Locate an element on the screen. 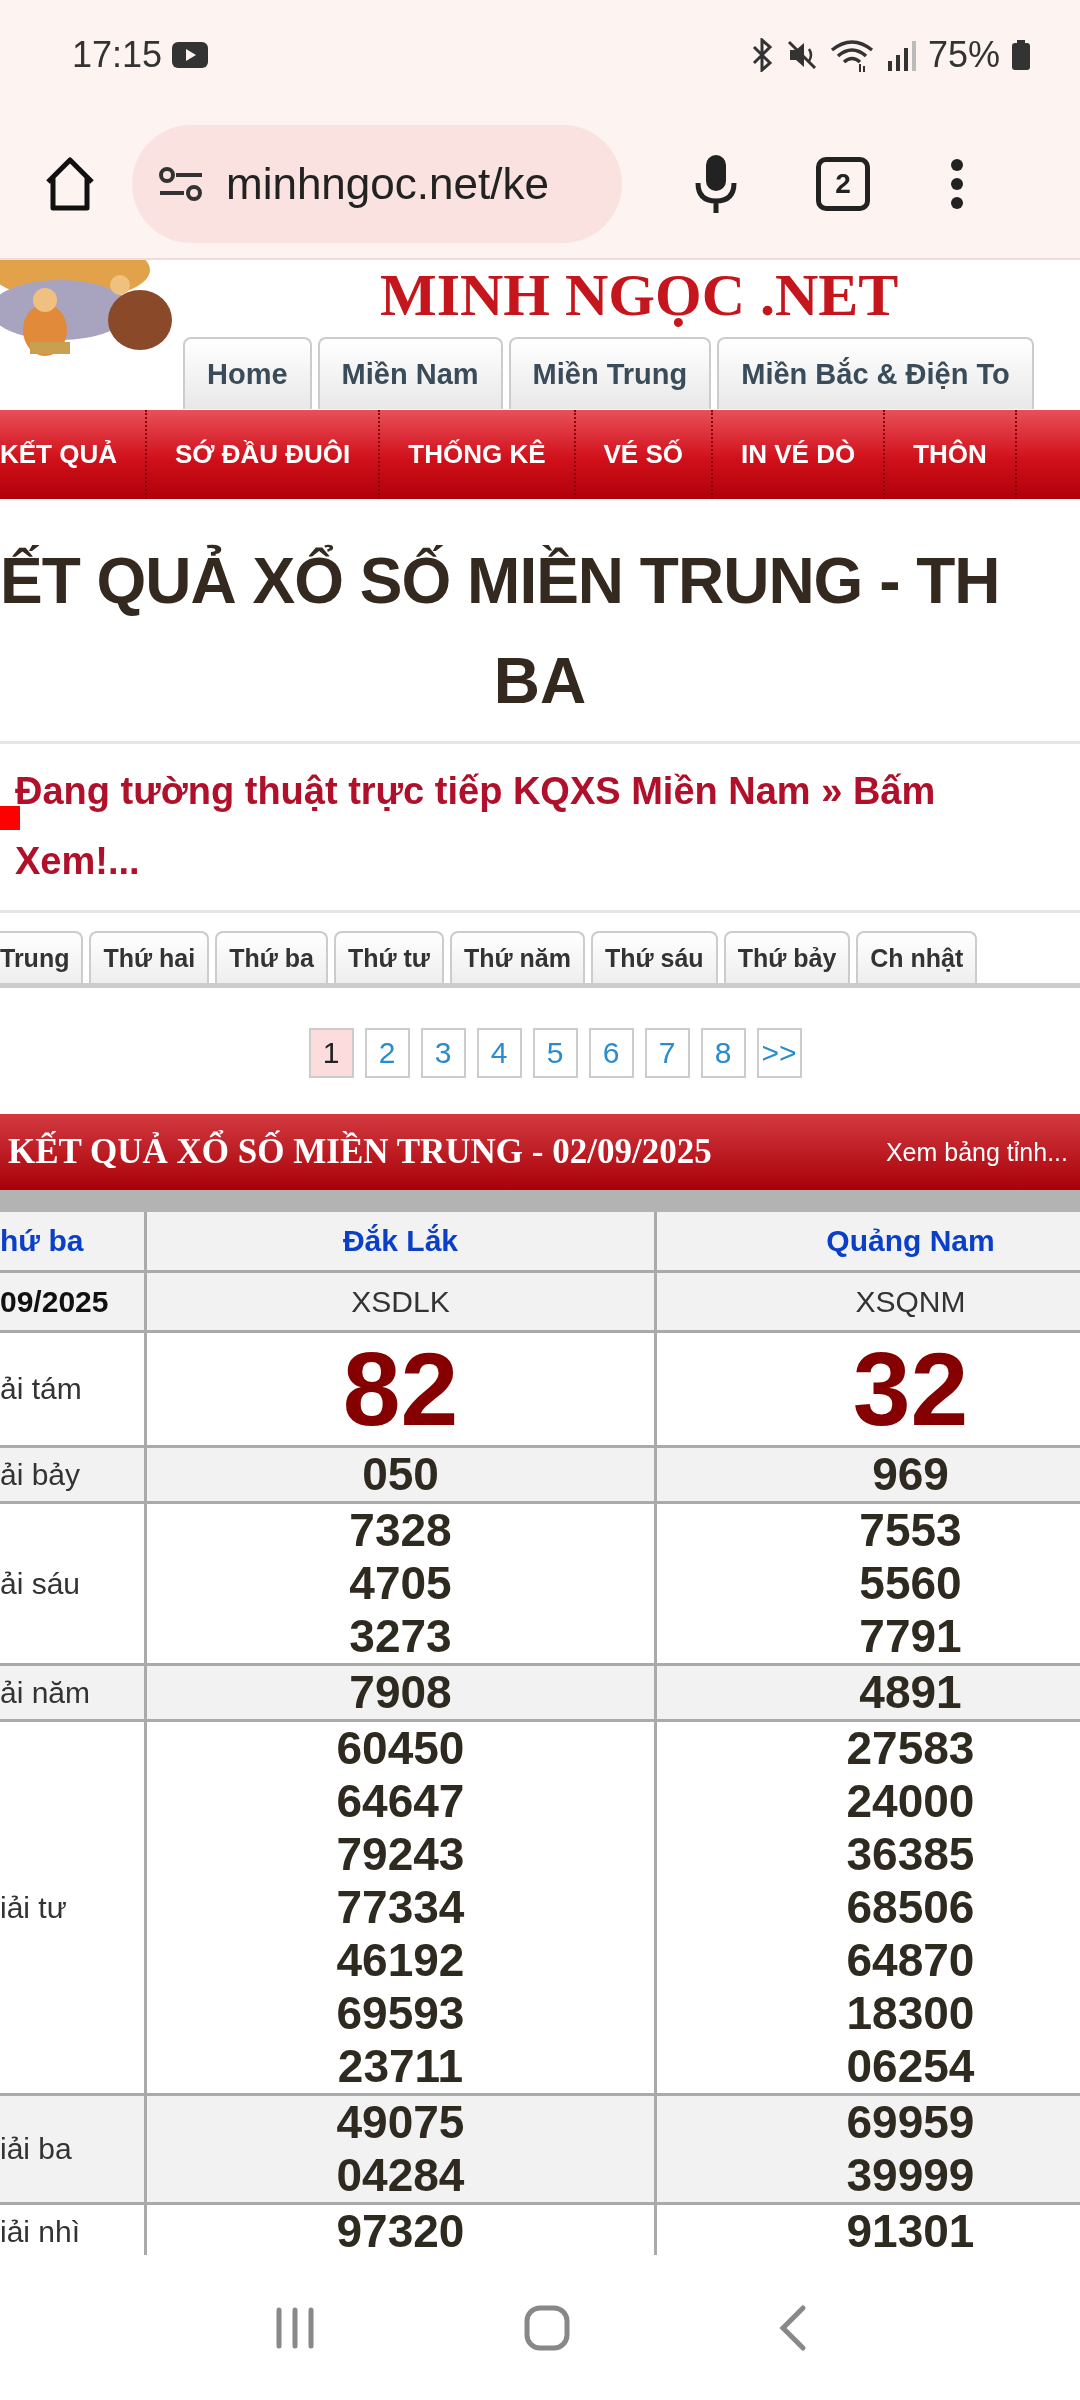 Image resolution: width=1080 pixels, height=2400 pixels. menu-item: SỚ ĐẦU ĐUÔI is located at coordinates (264, 454).